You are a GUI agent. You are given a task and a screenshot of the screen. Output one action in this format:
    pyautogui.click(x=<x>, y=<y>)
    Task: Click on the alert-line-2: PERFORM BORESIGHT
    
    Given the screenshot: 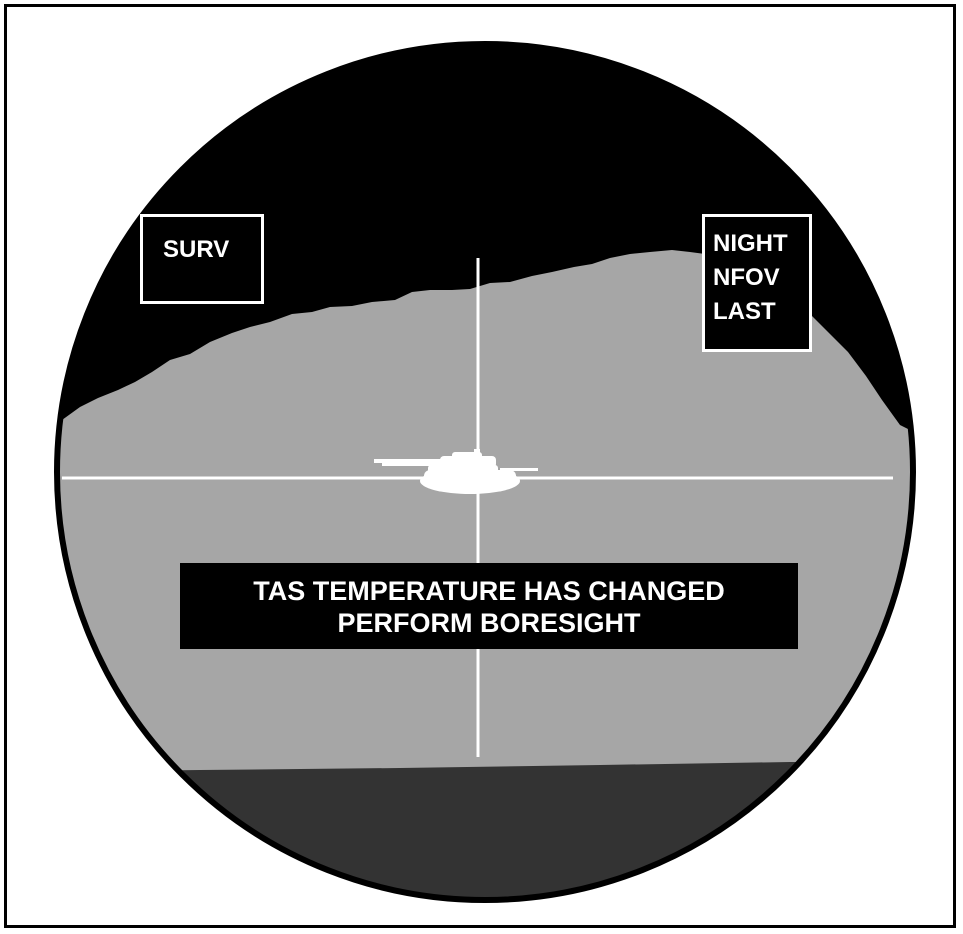 What is the action you would take?
    pyautogui.click(x=489, y=623)
    